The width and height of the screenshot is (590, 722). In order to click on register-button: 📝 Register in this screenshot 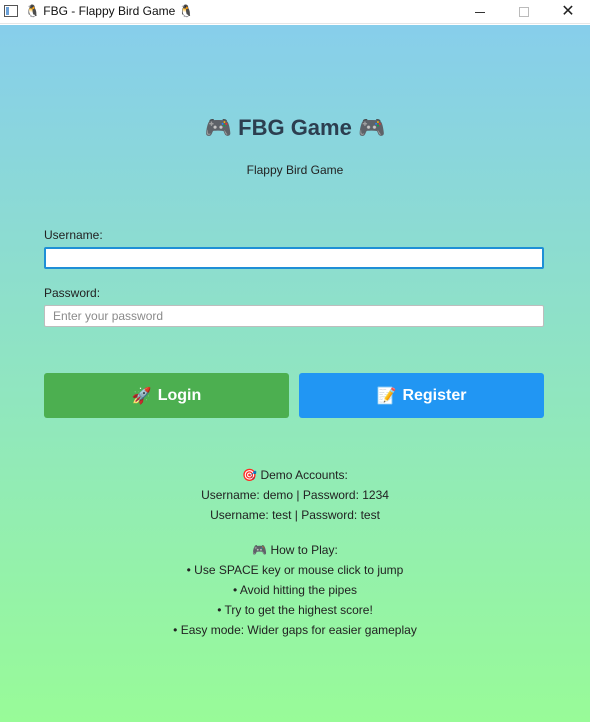, I will do `click(421, 395)`.